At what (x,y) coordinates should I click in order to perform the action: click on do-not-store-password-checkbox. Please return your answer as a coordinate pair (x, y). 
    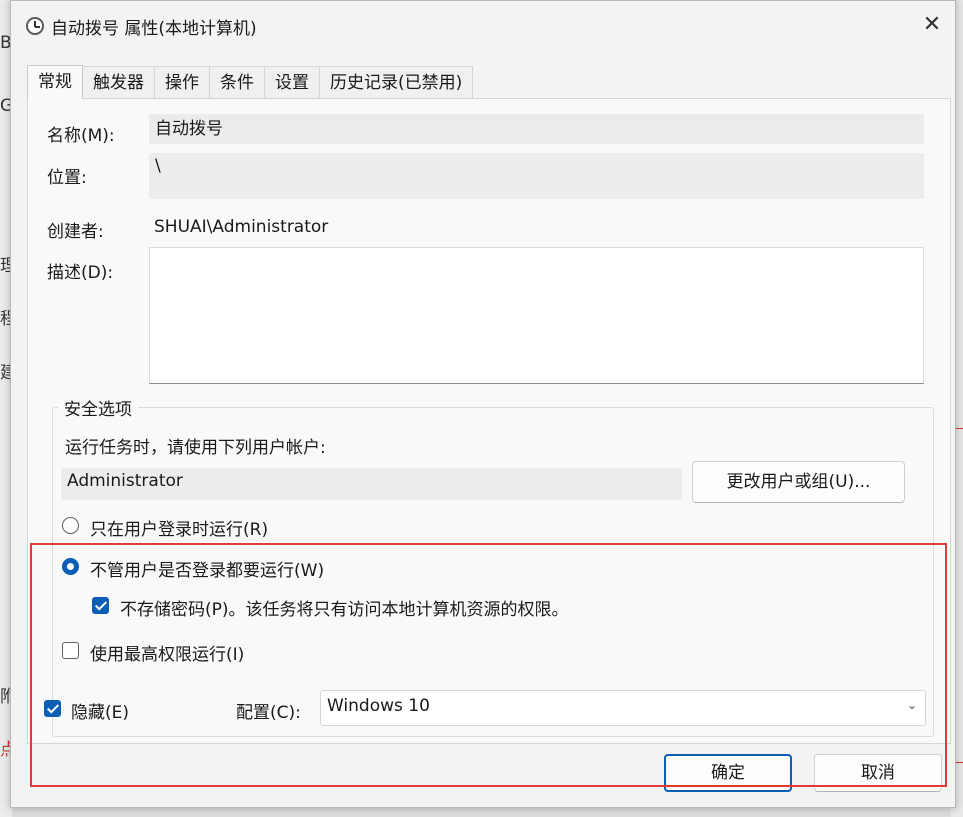
    Looking at the image, I should click on (100, 605).